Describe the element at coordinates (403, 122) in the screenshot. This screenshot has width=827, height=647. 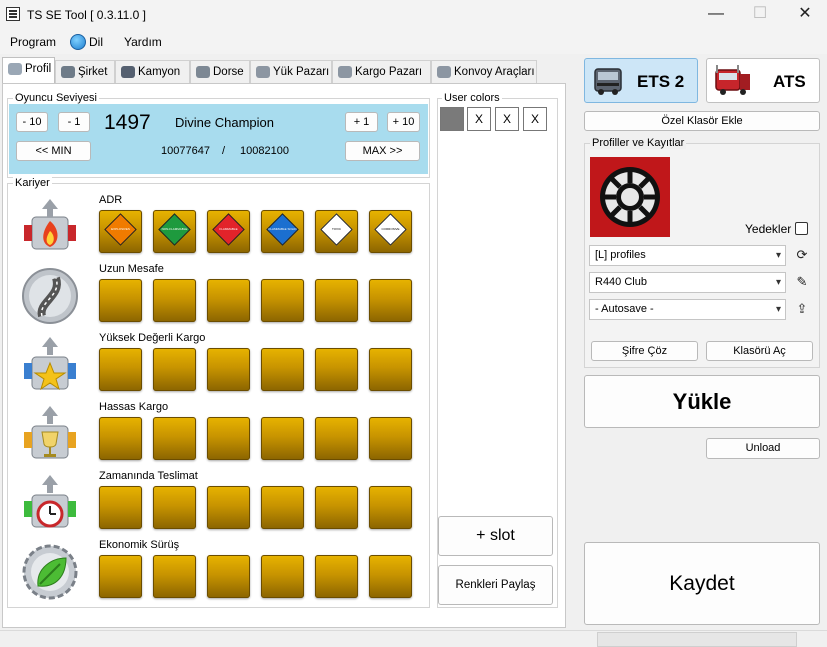
I see `level-plus-10-button: + 10` at that location.